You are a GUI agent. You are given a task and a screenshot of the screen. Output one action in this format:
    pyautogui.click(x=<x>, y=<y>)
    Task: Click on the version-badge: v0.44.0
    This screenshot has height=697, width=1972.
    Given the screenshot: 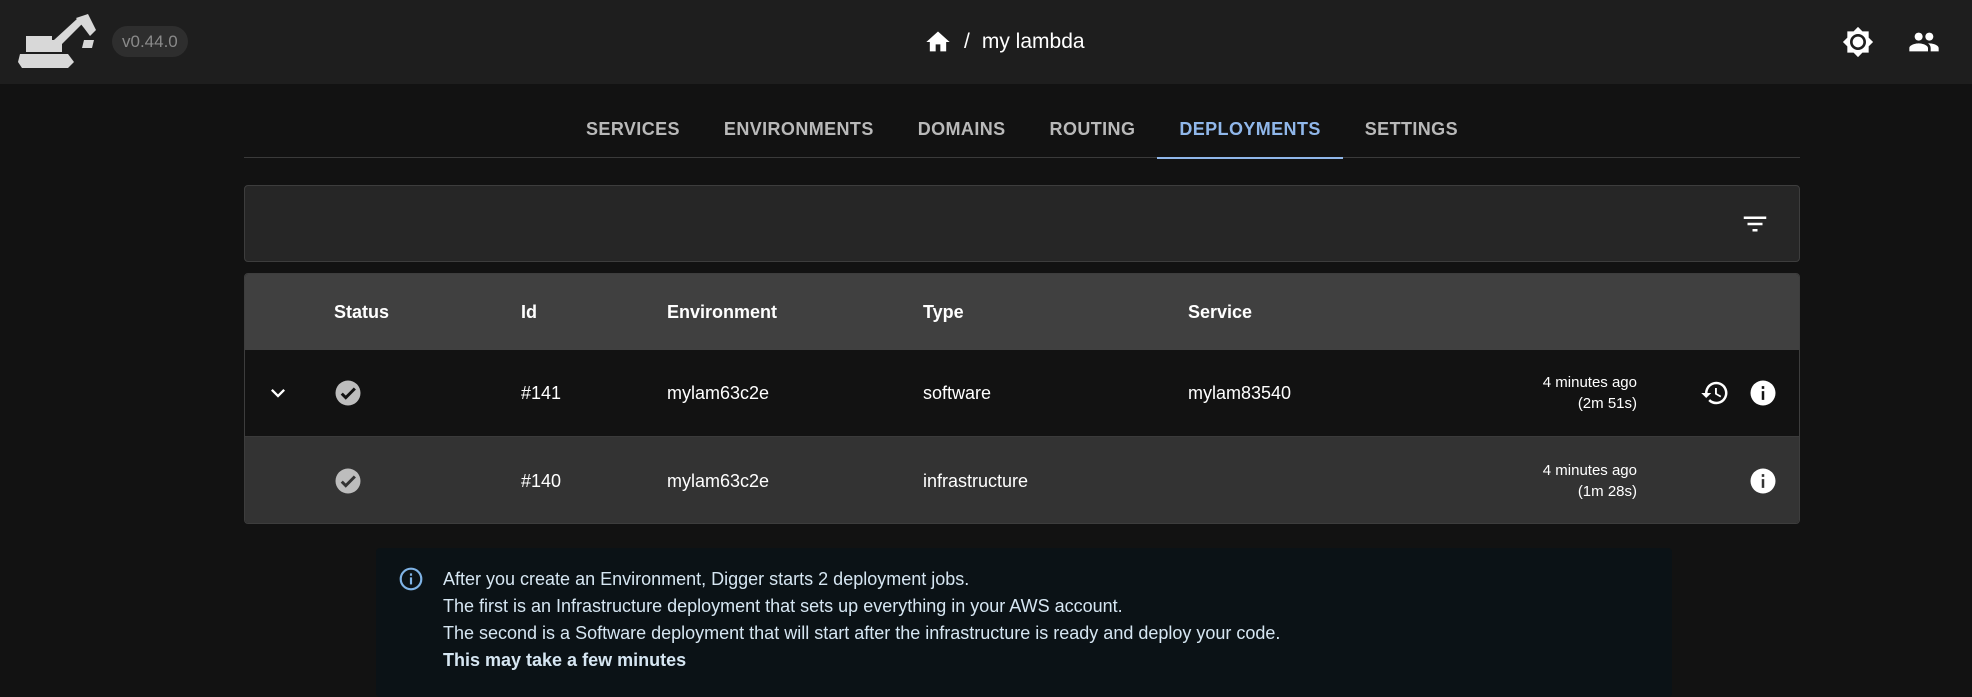 What is the action you would take?
    pyautogui.click(x=150, y=41)
    